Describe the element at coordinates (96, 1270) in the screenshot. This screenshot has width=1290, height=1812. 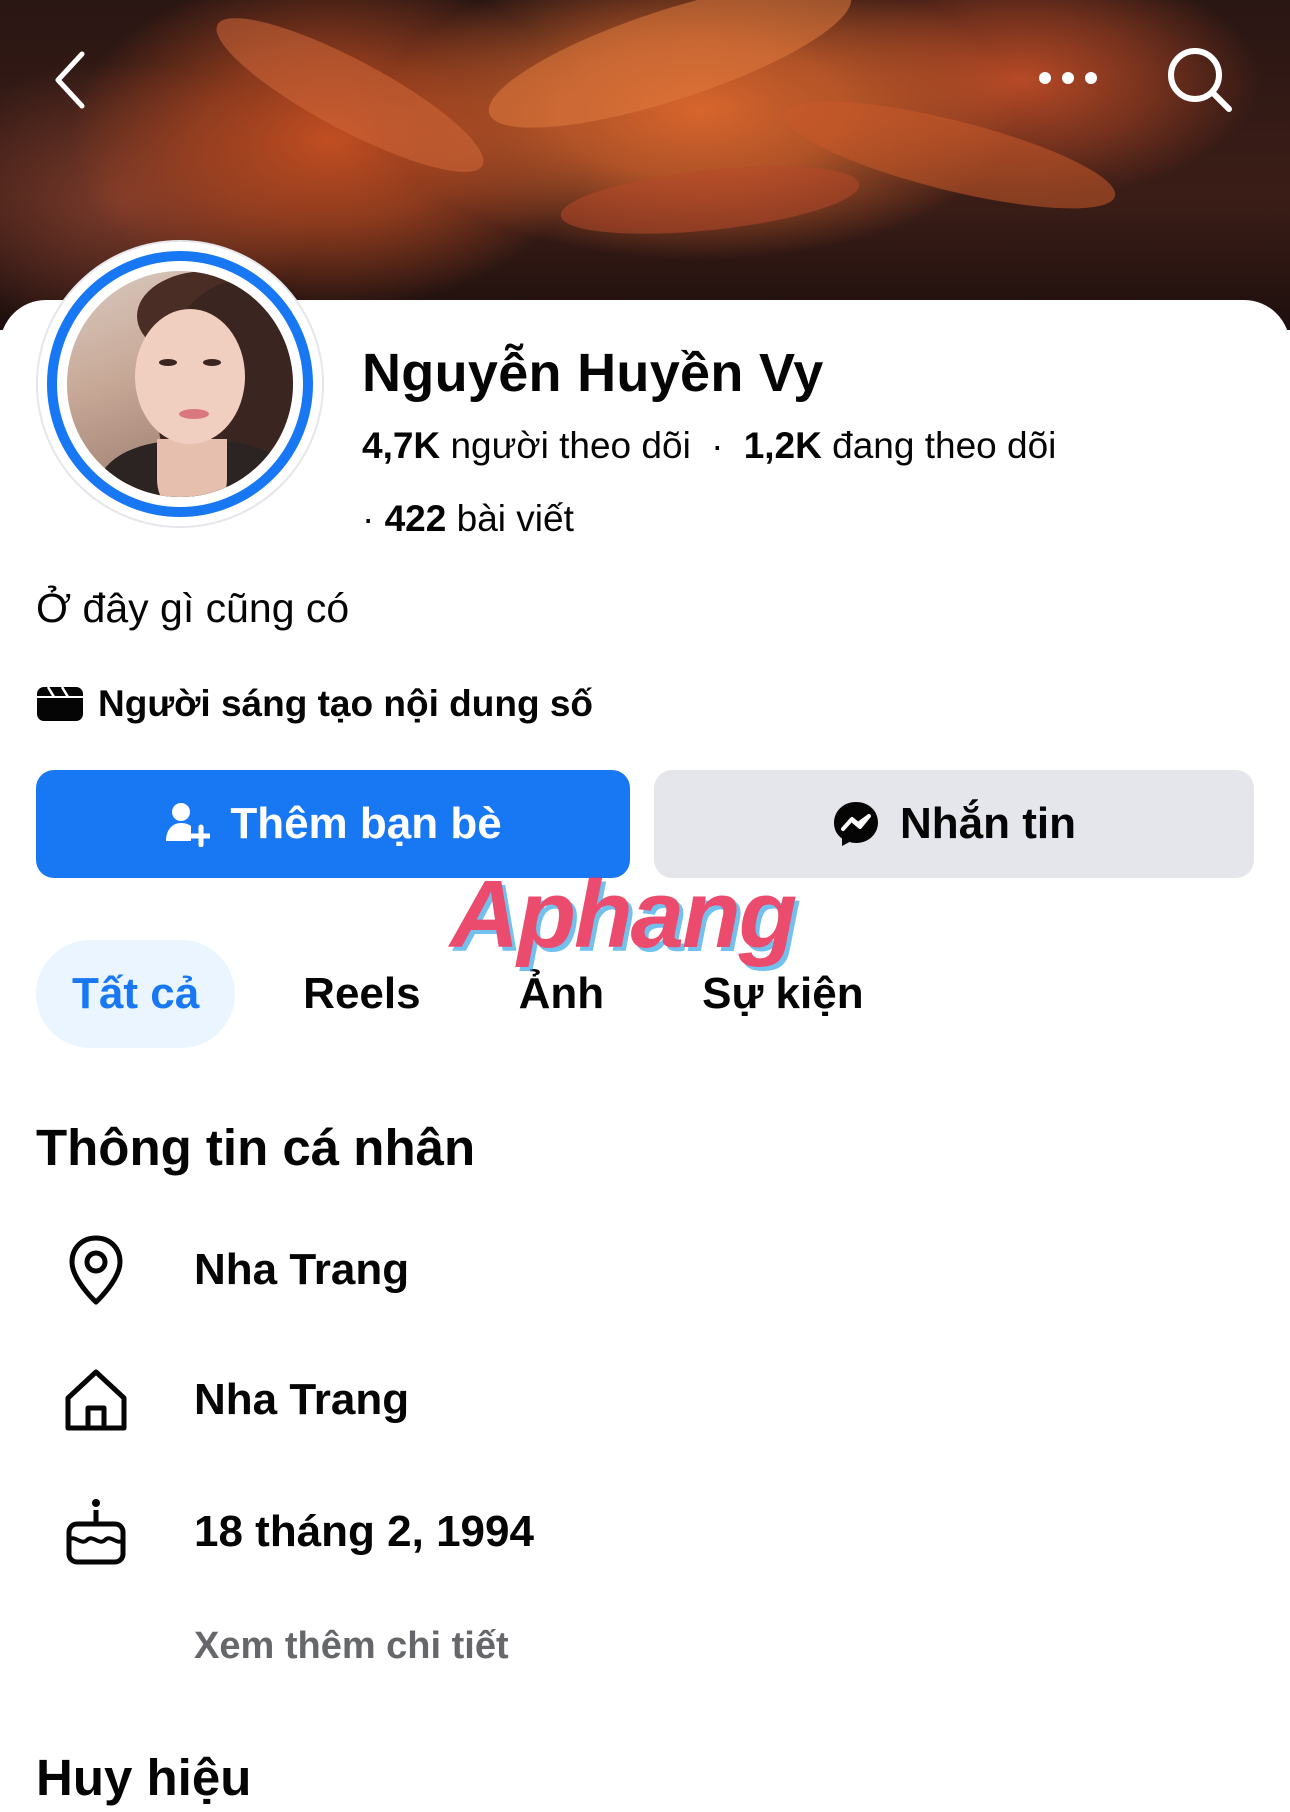
I see `location-pin-icon` at that location.